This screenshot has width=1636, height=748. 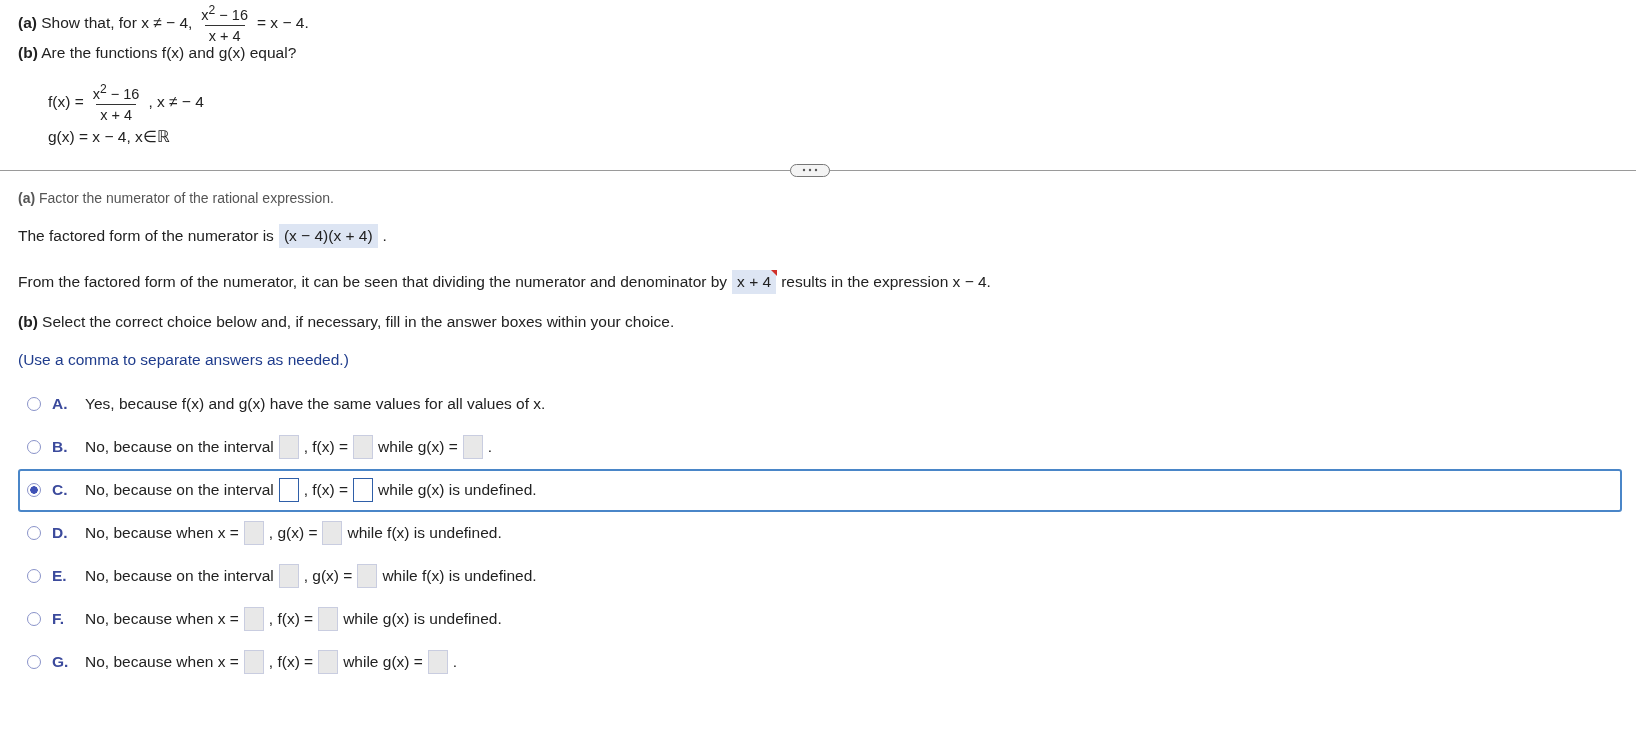 I want to click on answer-choice: F. No, because when x = , f(x) = while g(x) is undefined., so click(x=820, y=619).